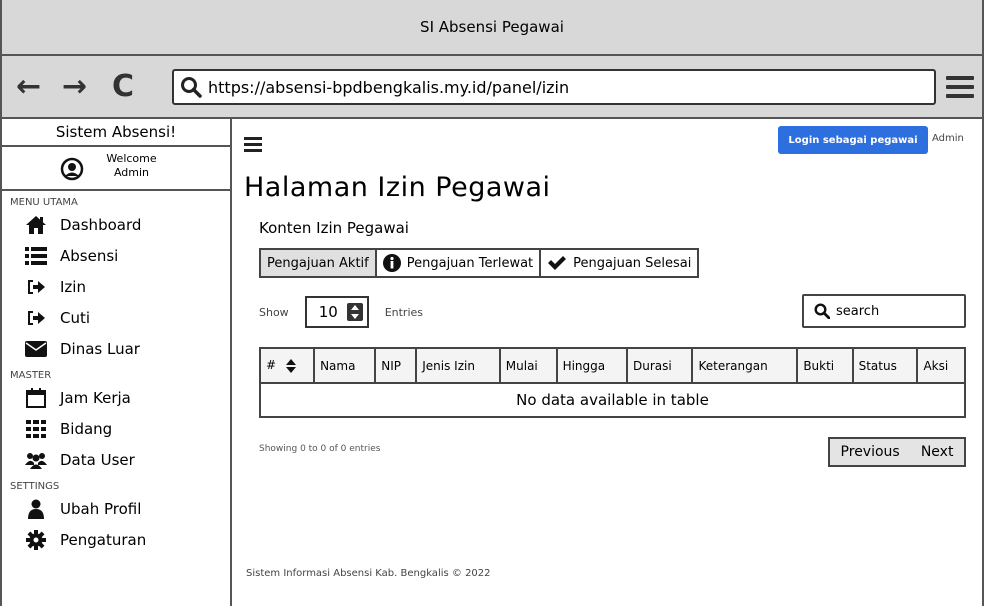 This screenshot has height=606, width=984. Describe the element at coordinates (659, 365) in the screenshot. I see `column-header-durasi: Durasi` at that location.